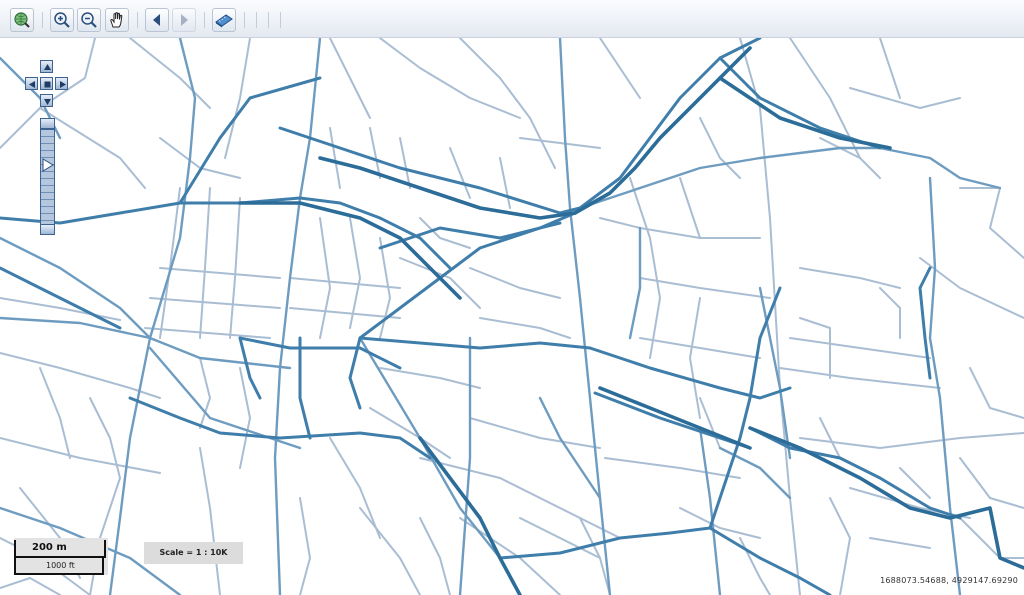 This screenshot has width=1024, height=595. Describe the element at coordinates (48, 164) in the screenshot. I see `zoom-slider-thumb` at that location.